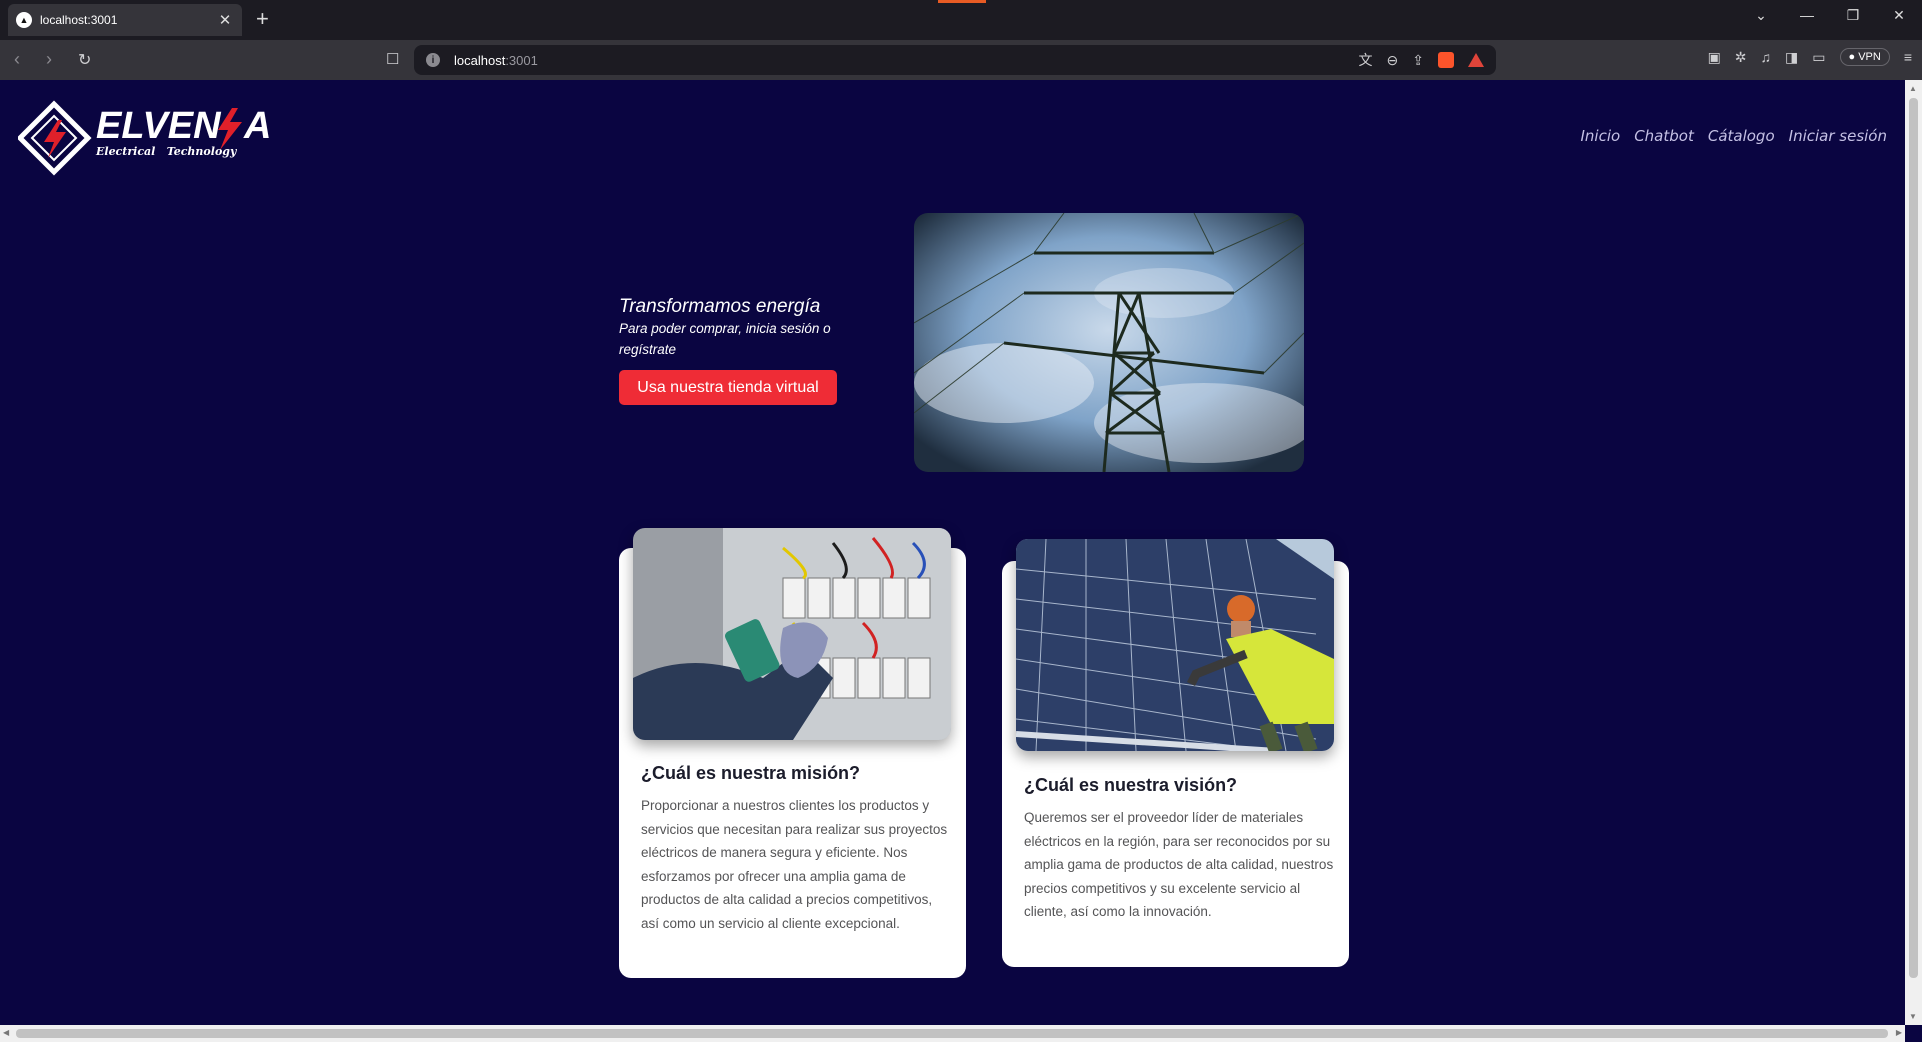 The height and width of the screenshot is (1042, 1922). What do you see at coordinates (257, 126) in the screenshot?
I see `svg-text: A` at bounding box center [257, 126].